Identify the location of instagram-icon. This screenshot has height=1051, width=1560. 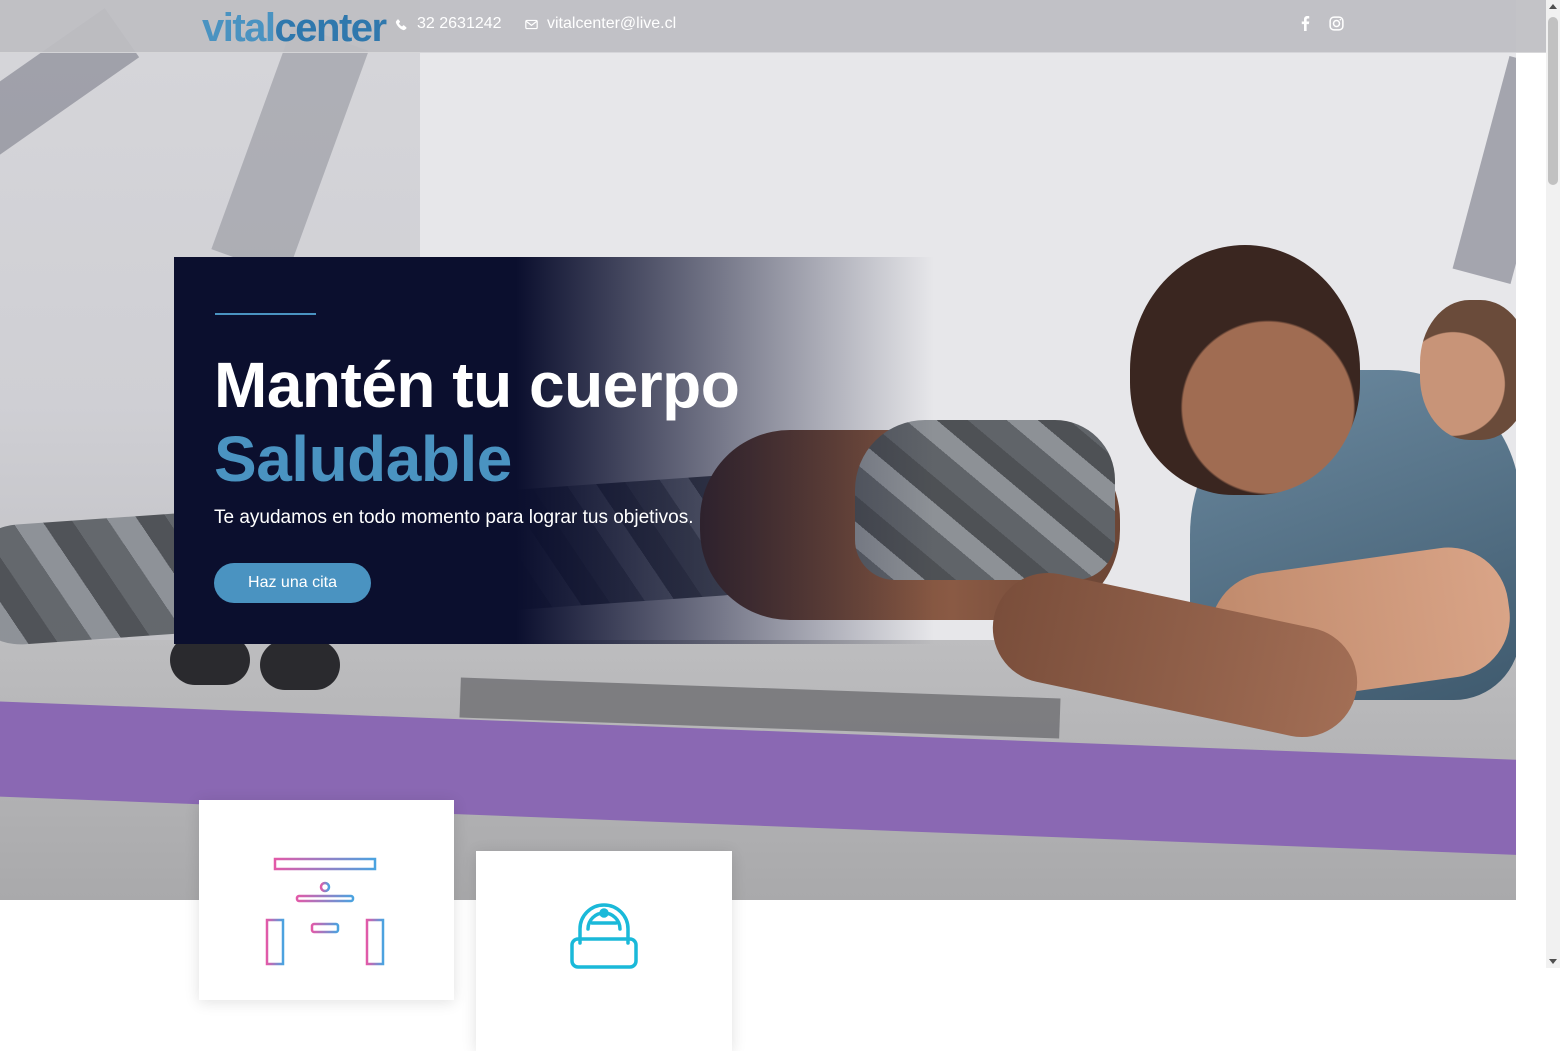
(1336, 23).